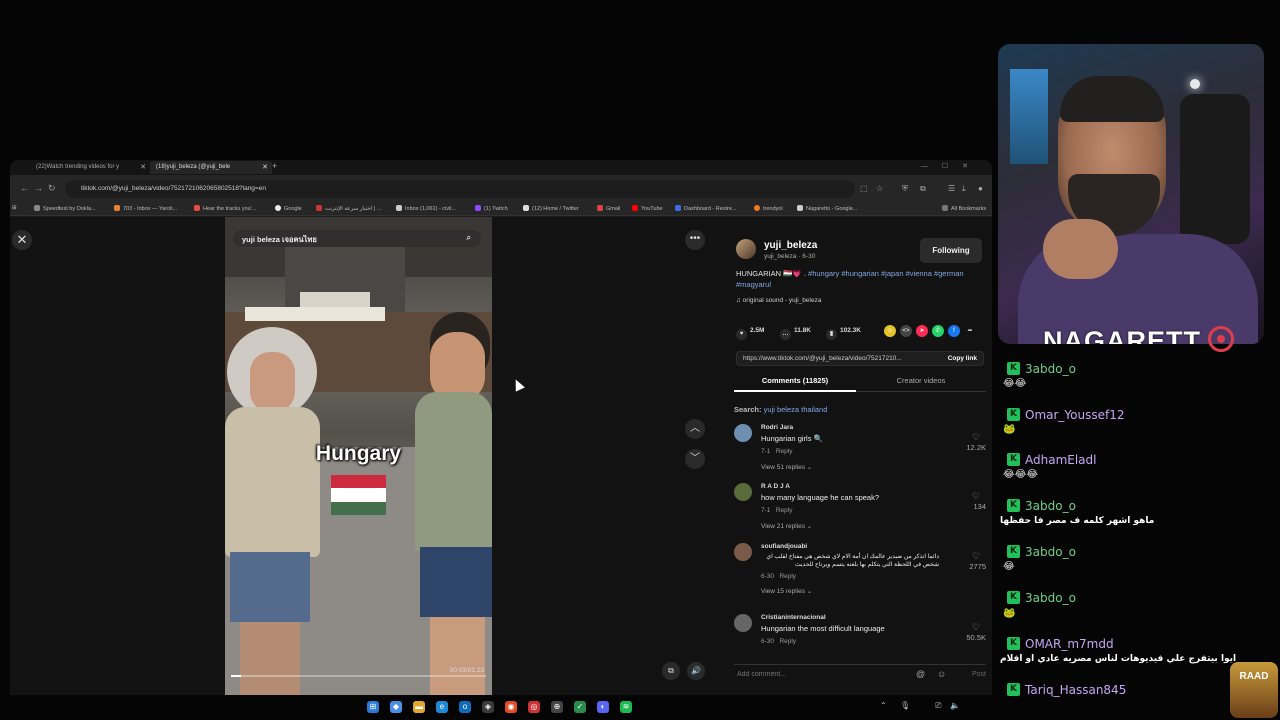 The width and height of the screenshot is (1280, 720). Describe the element at coordinates (768, 208) in the screenshot. I see `bookmark: trendyol` at that location.